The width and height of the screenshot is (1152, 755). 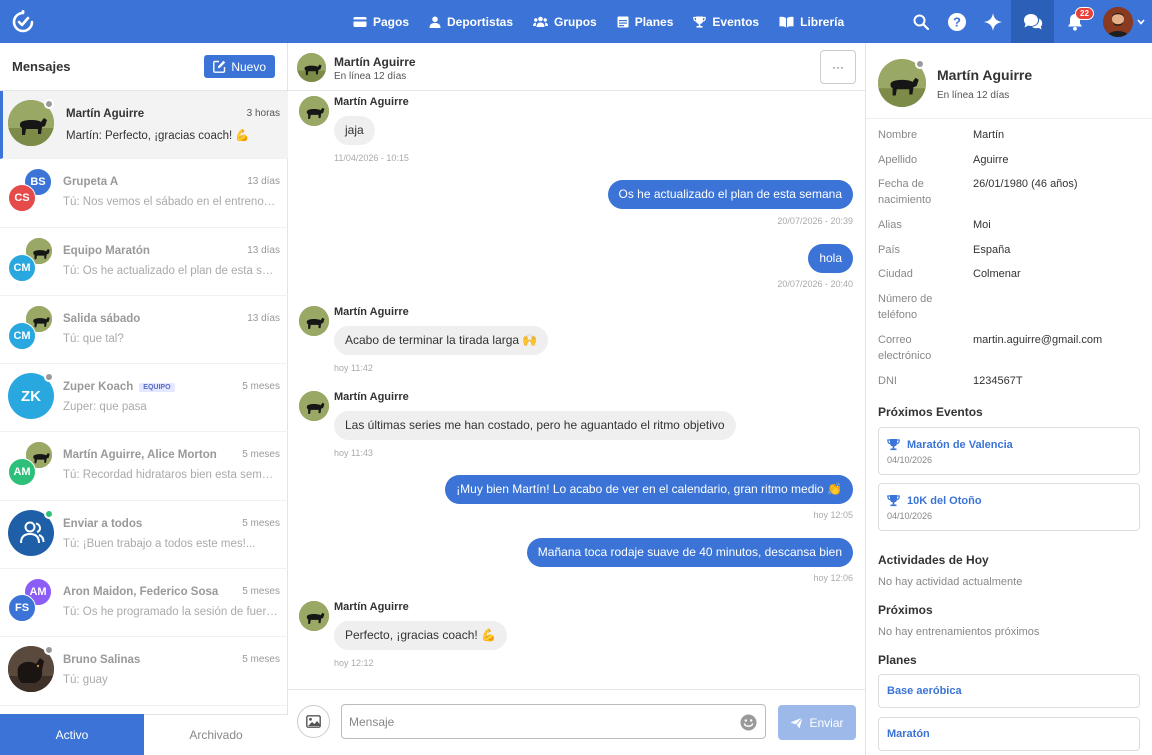 I want to click on info-value: España, so click(x=992, y=250).